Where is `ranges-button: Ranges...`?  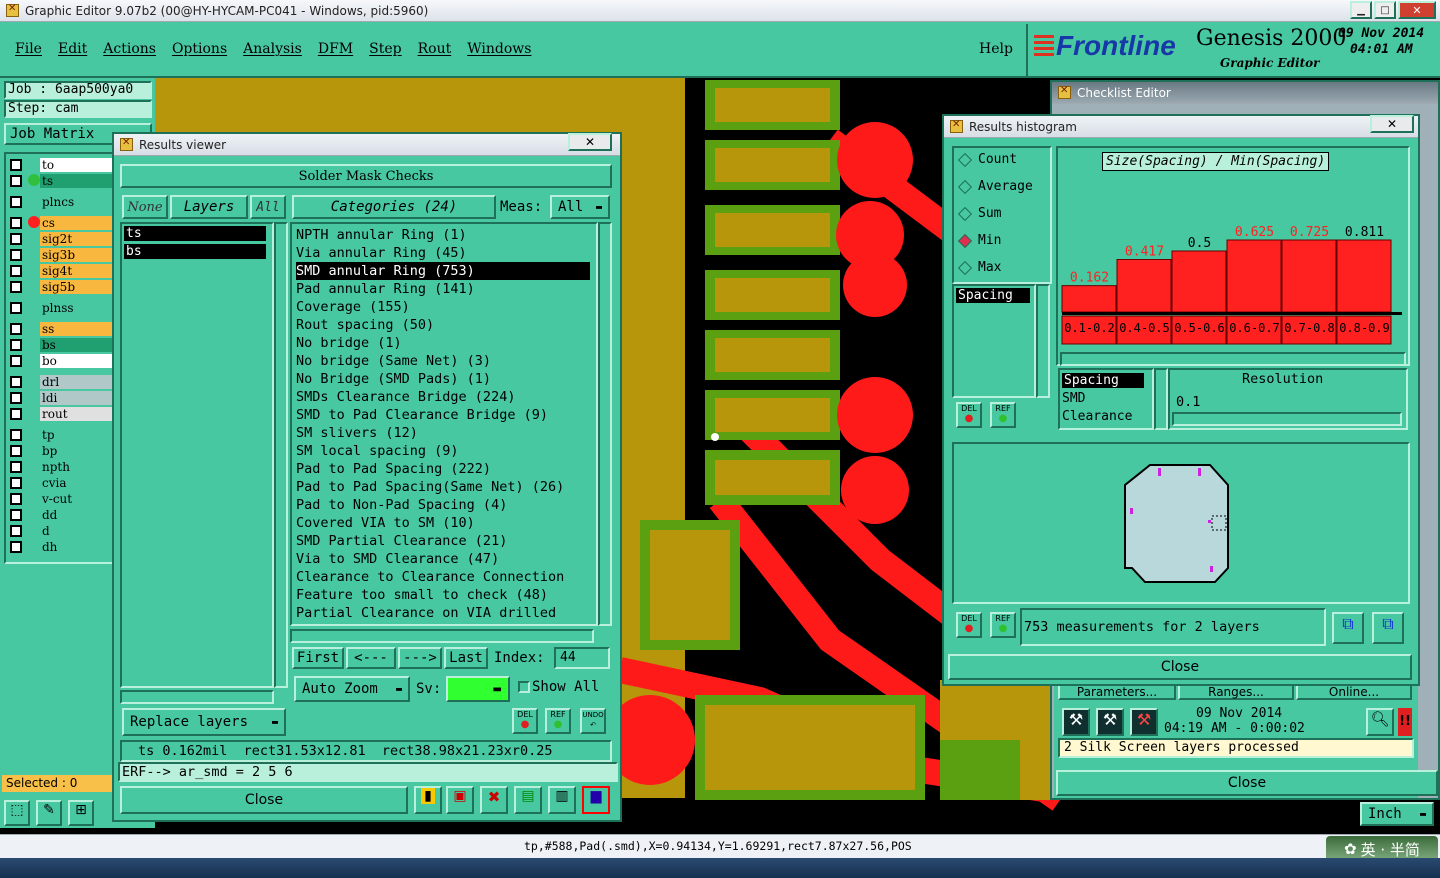
ranges-button: Ranges... is located at coordinates (1236, 692).